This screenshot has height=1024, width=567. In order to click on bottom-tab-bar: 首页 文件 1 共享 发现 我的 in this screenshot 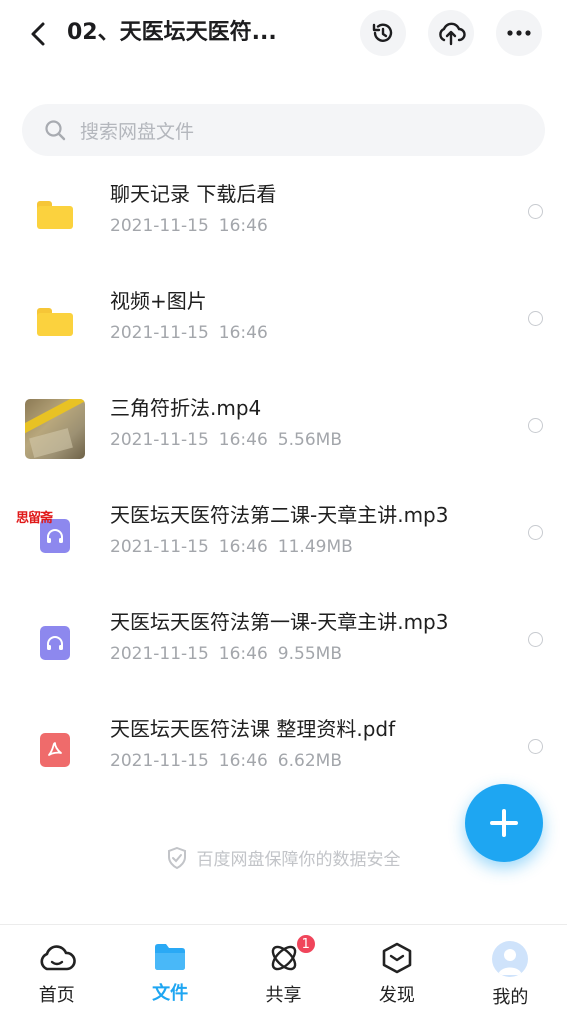, I will do `click(283, 974)`.